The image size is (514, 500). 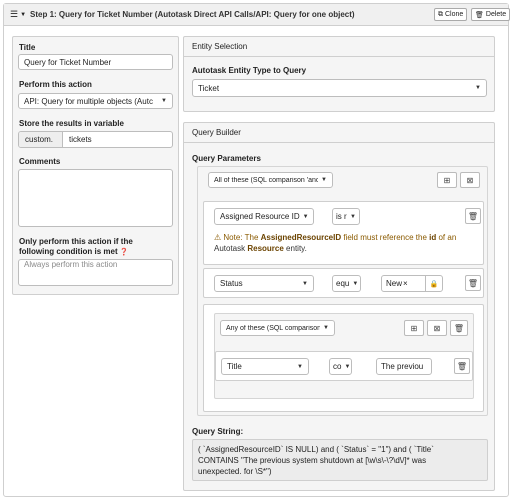 I want to click on delete-group-button: 🗑, so click(x=459, y=328).